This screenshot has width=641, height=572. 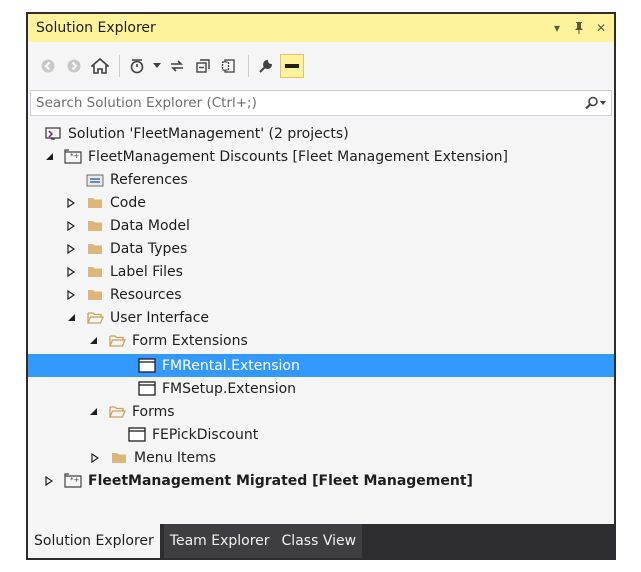 I want to click on tree-row-data-model: Data Model, so click(x=321, y=225).